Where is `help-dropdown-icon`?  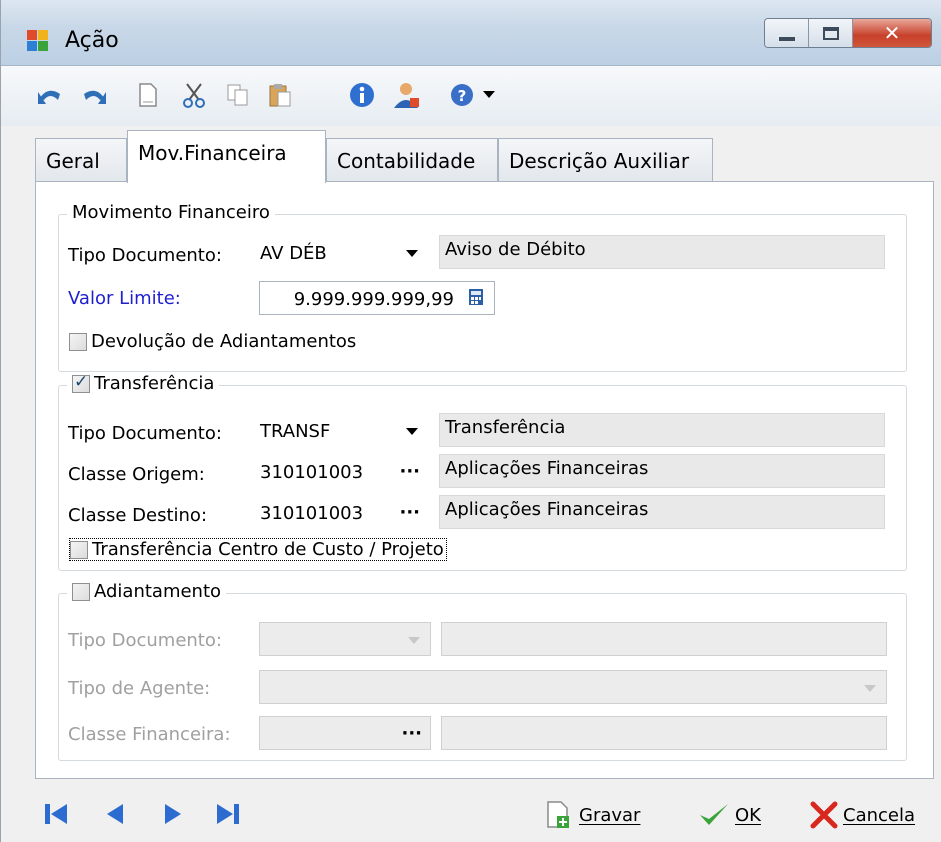 help-dropdown-icon is located at coordinates (489, 94).